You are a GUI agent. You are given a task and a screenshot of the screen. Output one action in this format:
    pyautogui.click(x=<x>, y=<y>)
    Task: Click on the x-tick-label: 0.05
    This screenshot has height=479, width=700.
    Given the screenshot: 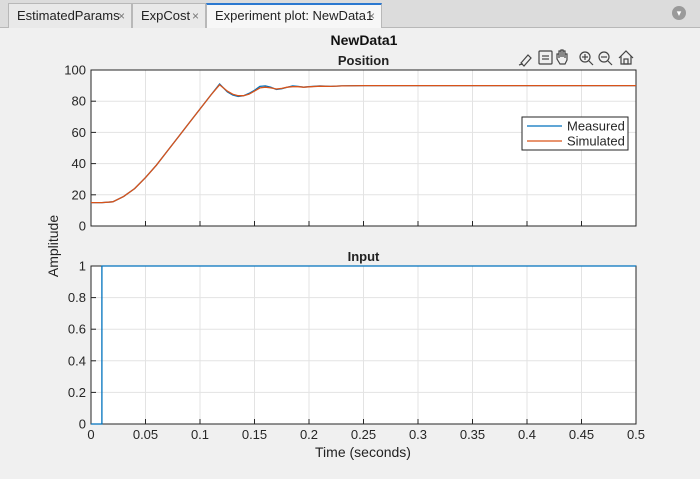 What is the action you would take?
    pyautogui.click(x=145, y=434)
    